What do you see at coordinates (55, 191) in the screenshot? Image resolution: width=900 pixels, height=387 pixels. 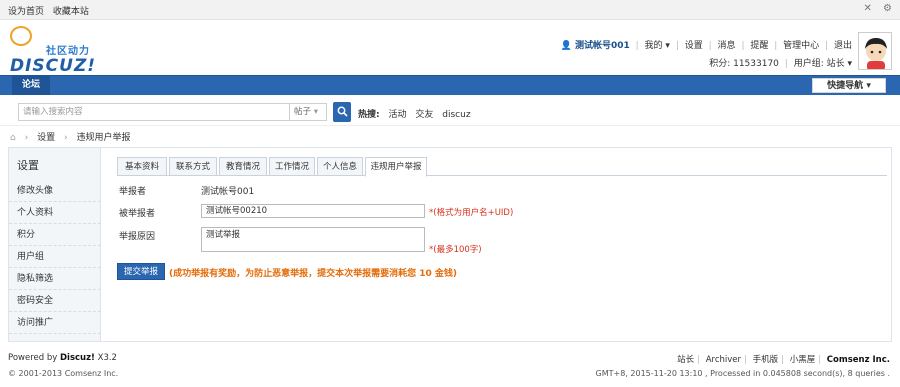 I see `sidebar-item-avatar: 修改头像` at bounding box center [55, 191].